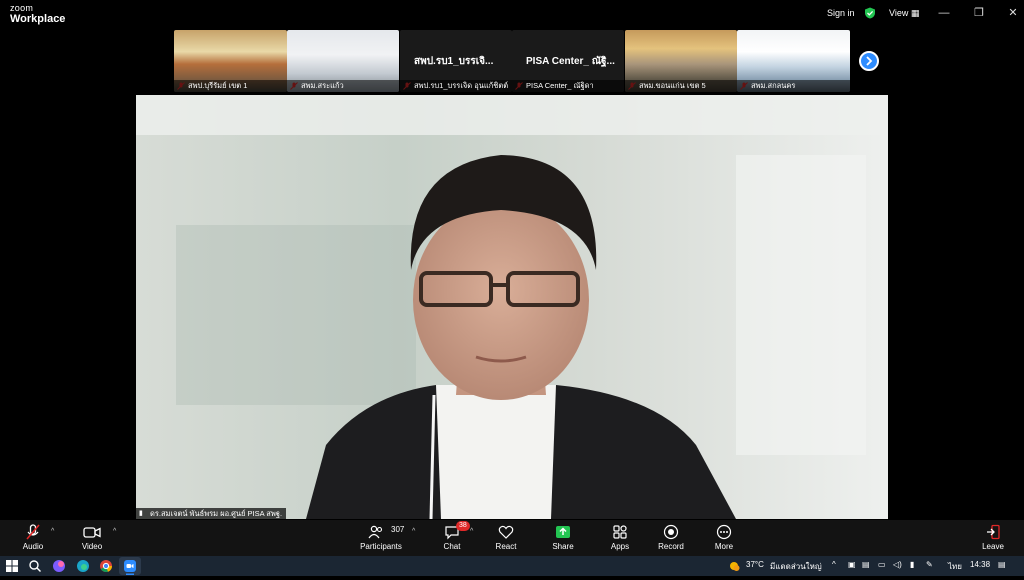  I want to click on share-button: Share, so click(563, 537).